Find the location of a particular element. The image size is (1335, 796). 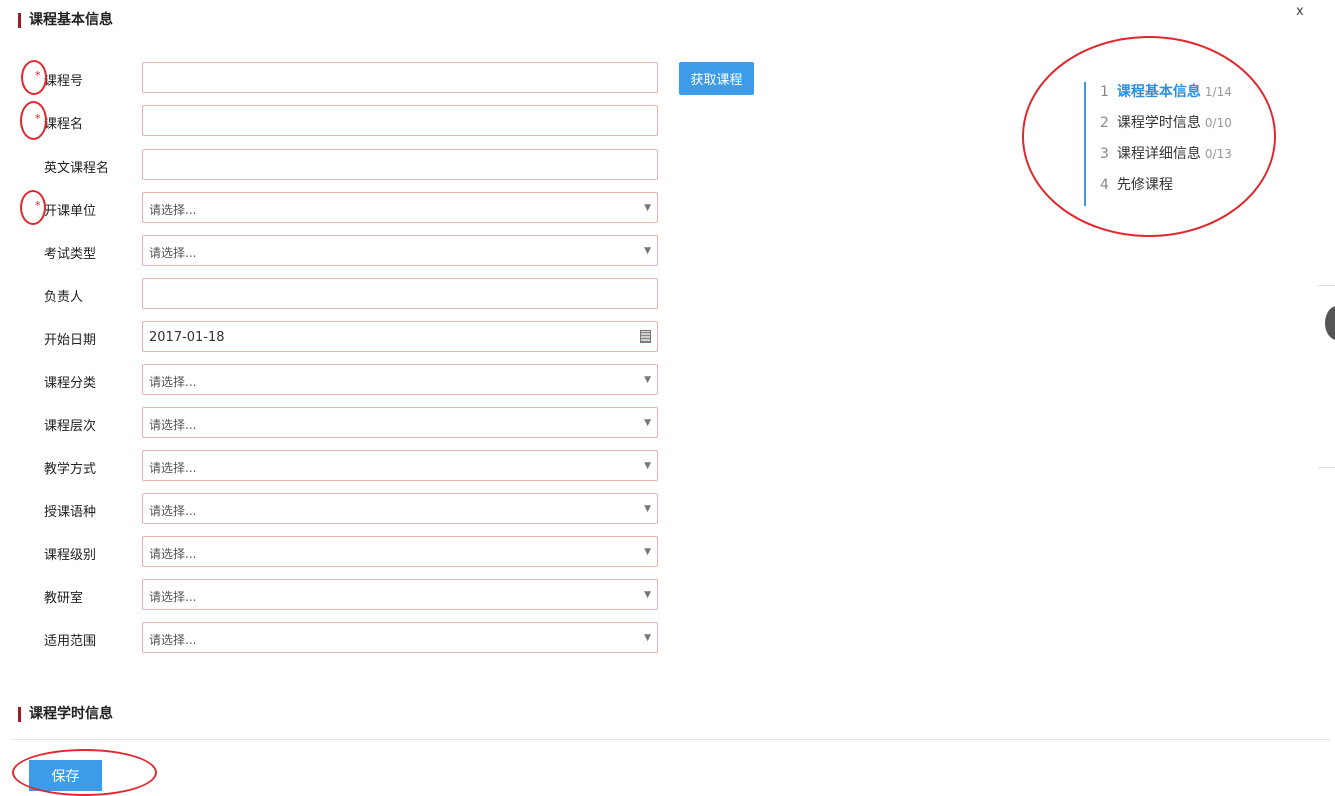

form-row: 考试类型 请选择... ▼ is located at coordinates (390, 251).